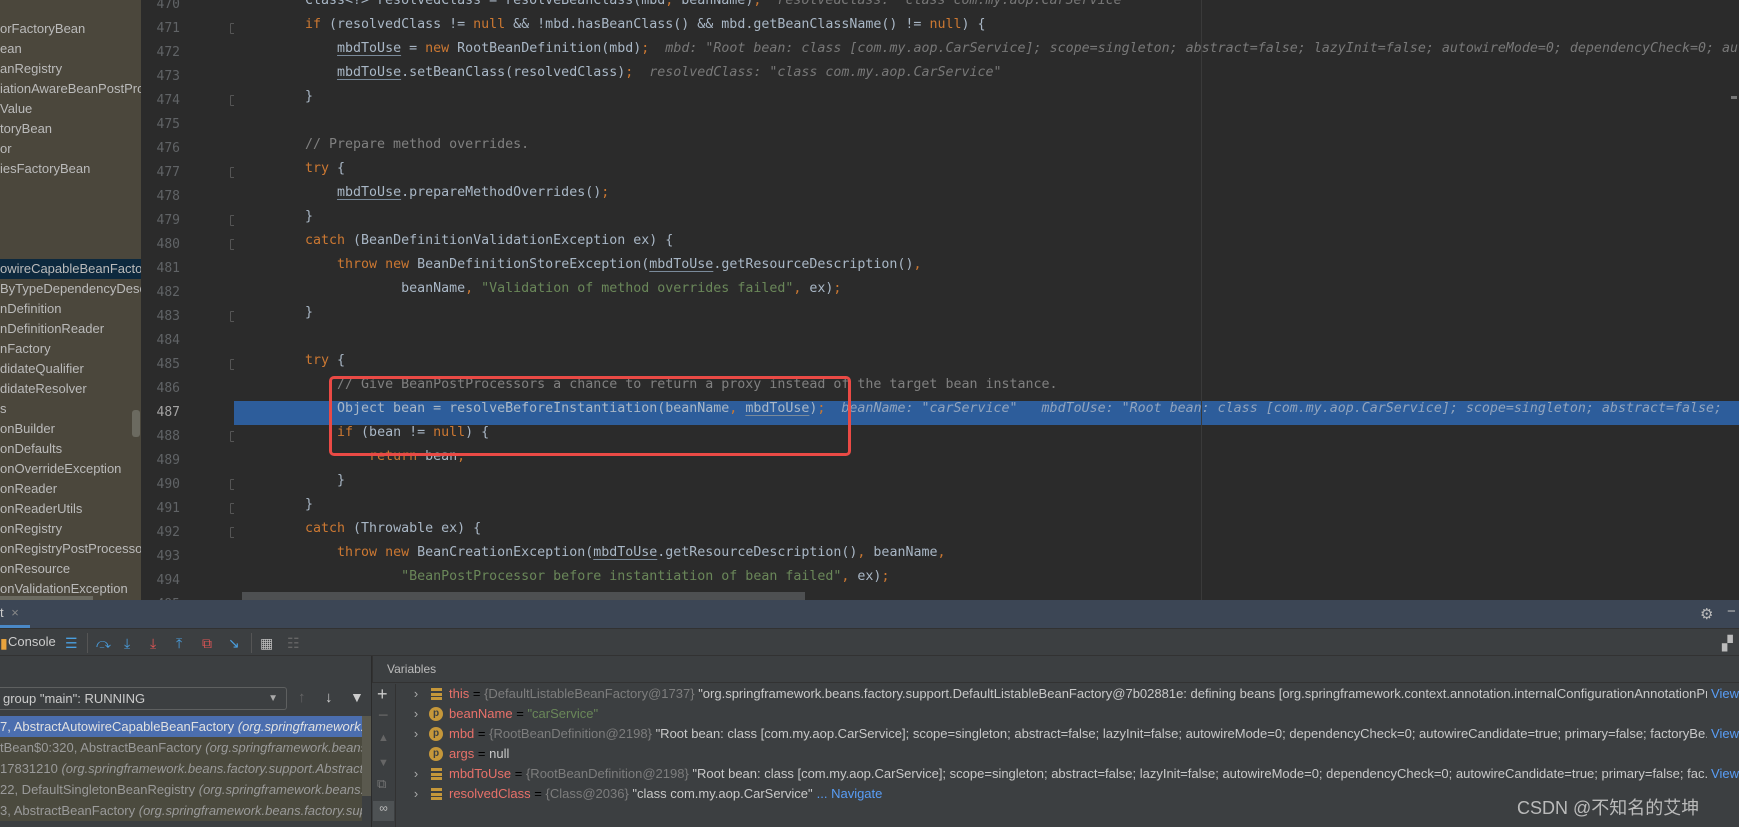  I want to click on next-frame-icon: ↓, so click(329, 697).